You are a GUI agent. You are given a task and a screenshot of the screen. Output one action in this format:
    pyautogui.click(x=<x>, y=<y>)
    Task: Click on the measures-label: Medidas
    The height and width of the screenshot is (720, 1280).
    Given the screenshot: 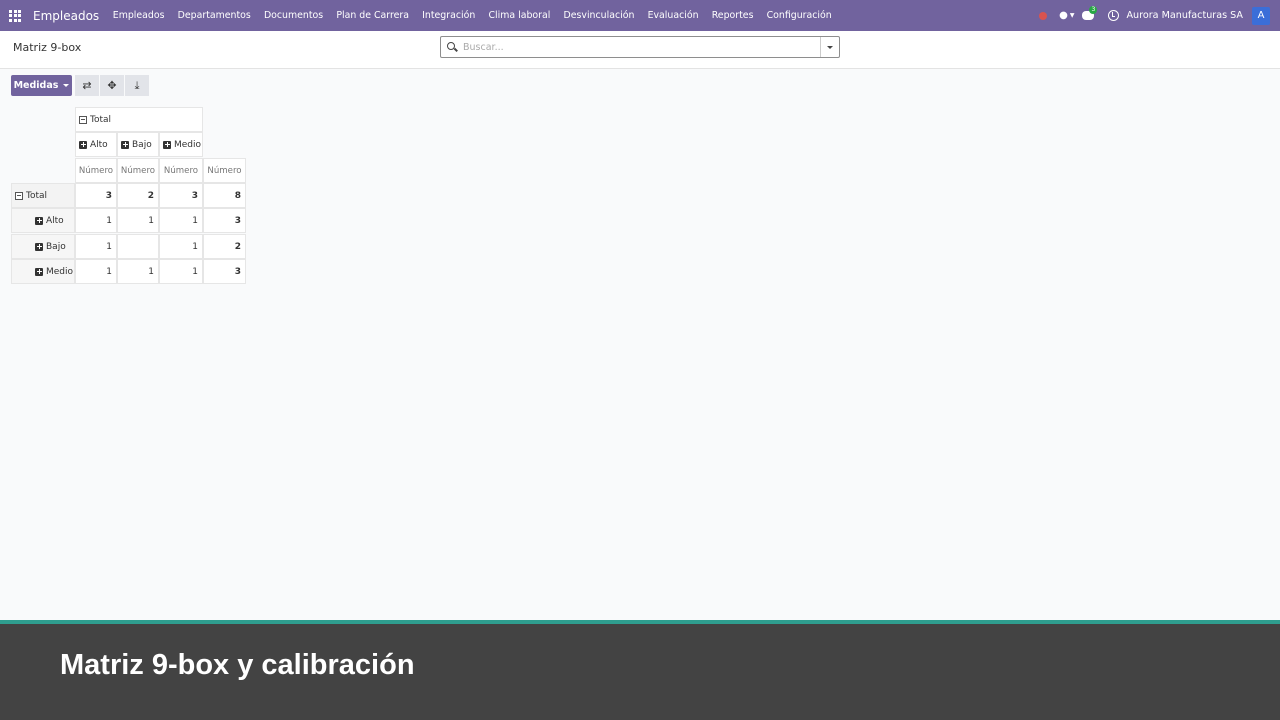 What is the action you would take?
    pyautogui.click(x=36, y=85)
    